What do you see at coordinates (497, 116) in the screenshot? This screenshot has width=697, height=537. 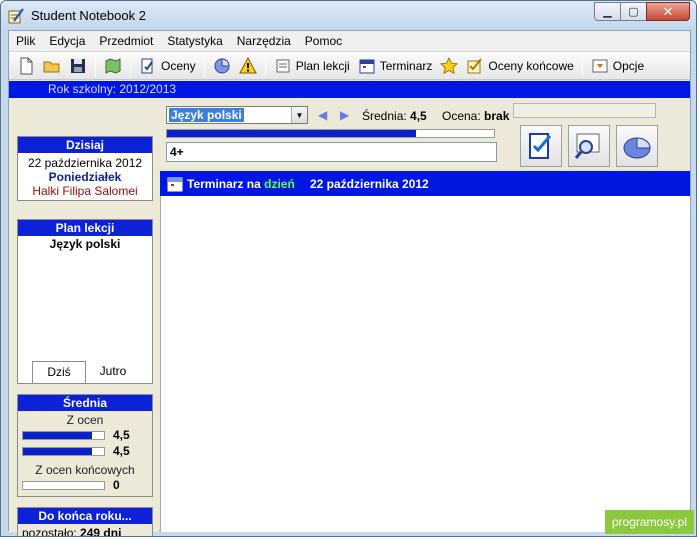 I see `subject-grade-value: brak` at bounding box center [497, 116].